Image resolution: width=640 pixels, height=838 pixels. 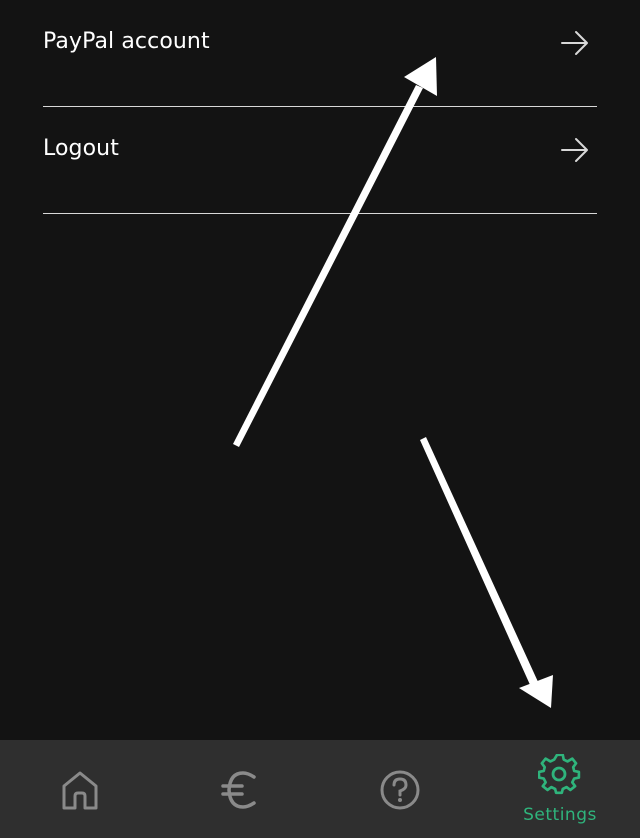 I want to click on nav-payments, so click(x=240, y=789).